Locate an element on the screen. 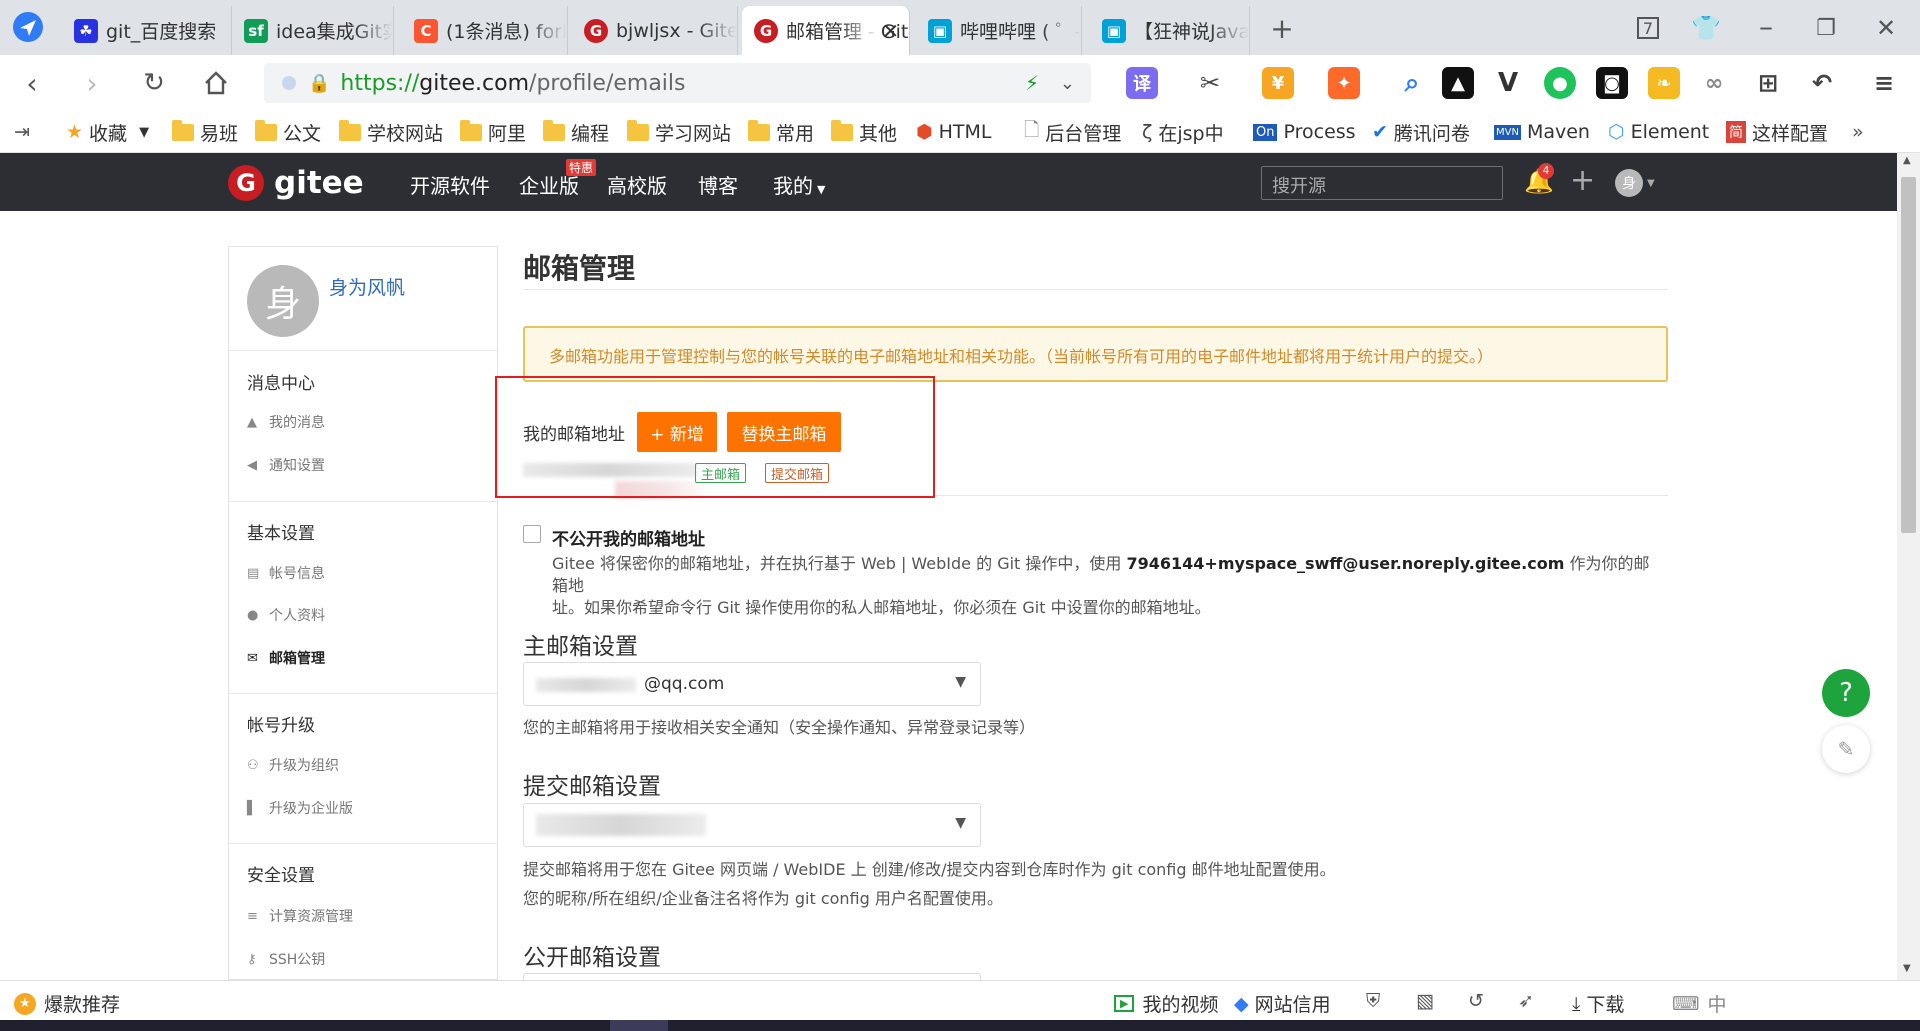  speed-icon: ↺ is located at coordinates (1476, 1001).